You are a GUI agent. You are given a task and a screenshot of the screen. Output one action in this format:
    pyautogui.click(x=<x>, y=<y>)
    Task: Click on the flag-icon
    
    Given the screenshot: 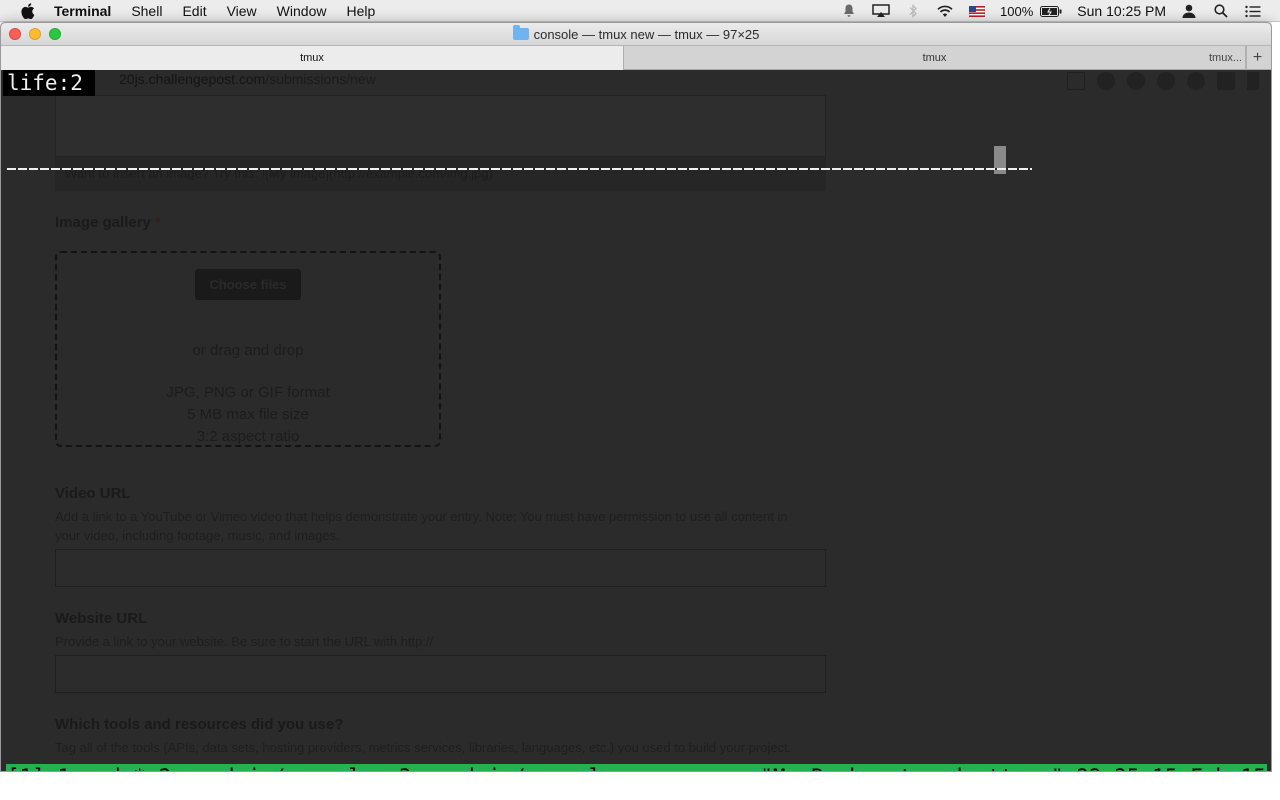 What is the action you would take?
    pyautogui.click(x=977, y=11)
    